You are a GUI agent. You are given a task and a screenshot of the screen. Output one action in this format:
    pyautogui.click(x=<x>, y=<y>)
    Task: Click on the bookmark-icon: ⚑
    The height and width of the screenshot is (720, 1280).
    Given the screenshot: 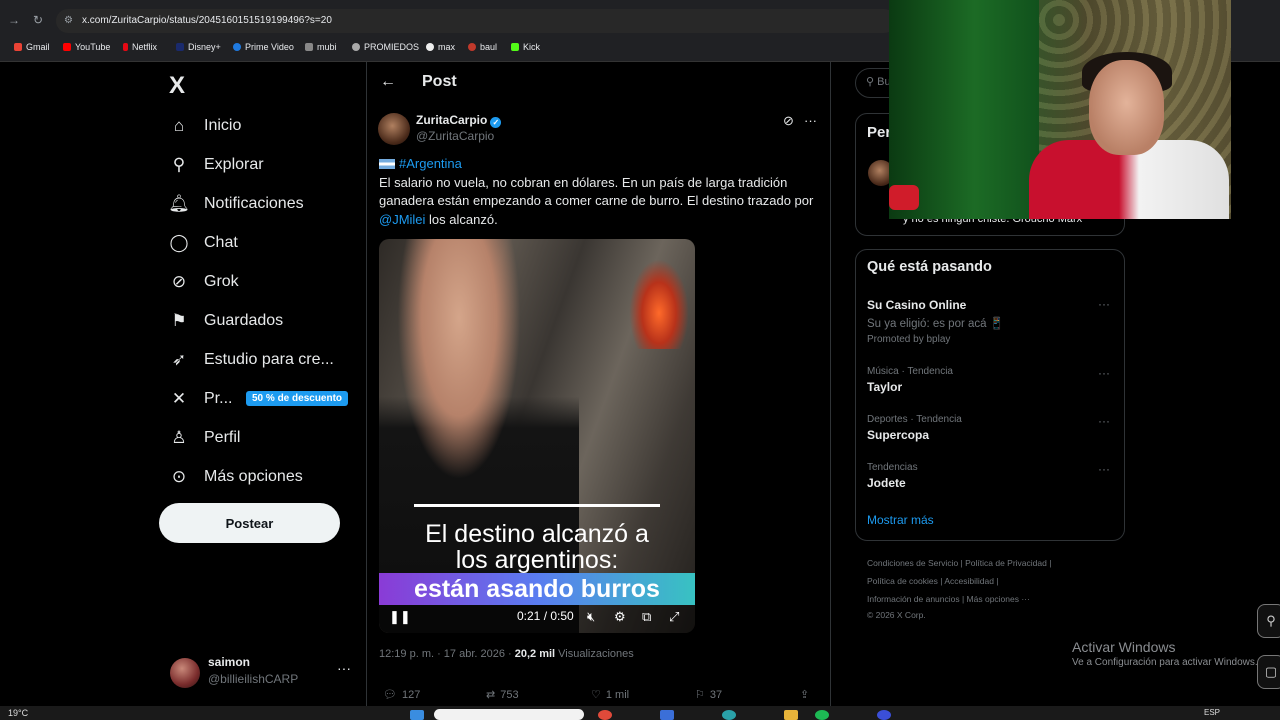 What is the action you would take?
    pyautogui.click(x=179, y=320)
    